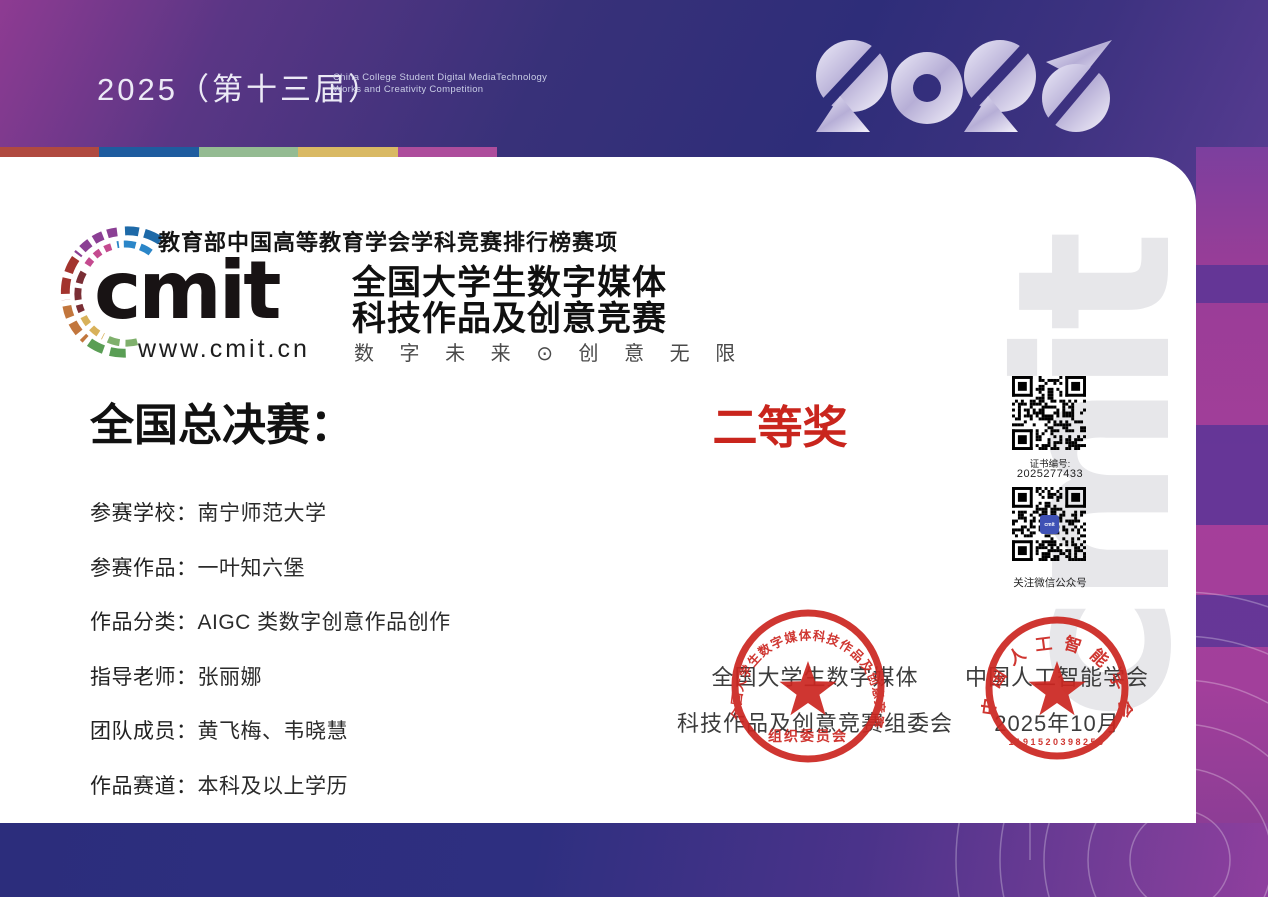  Describe the element at coordinates (272, 732) in the screenshot. I see `field-value: 黄飞梅、韦晓慧` at that location.